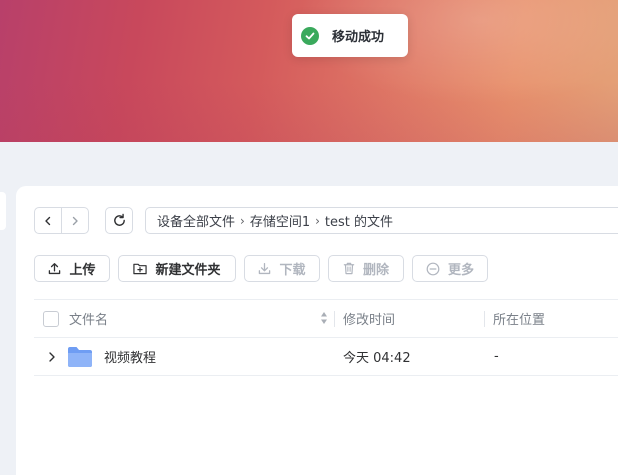 This screenshot has width=618, height=475. I want to click on more-button: 更多, so click(450, 268).